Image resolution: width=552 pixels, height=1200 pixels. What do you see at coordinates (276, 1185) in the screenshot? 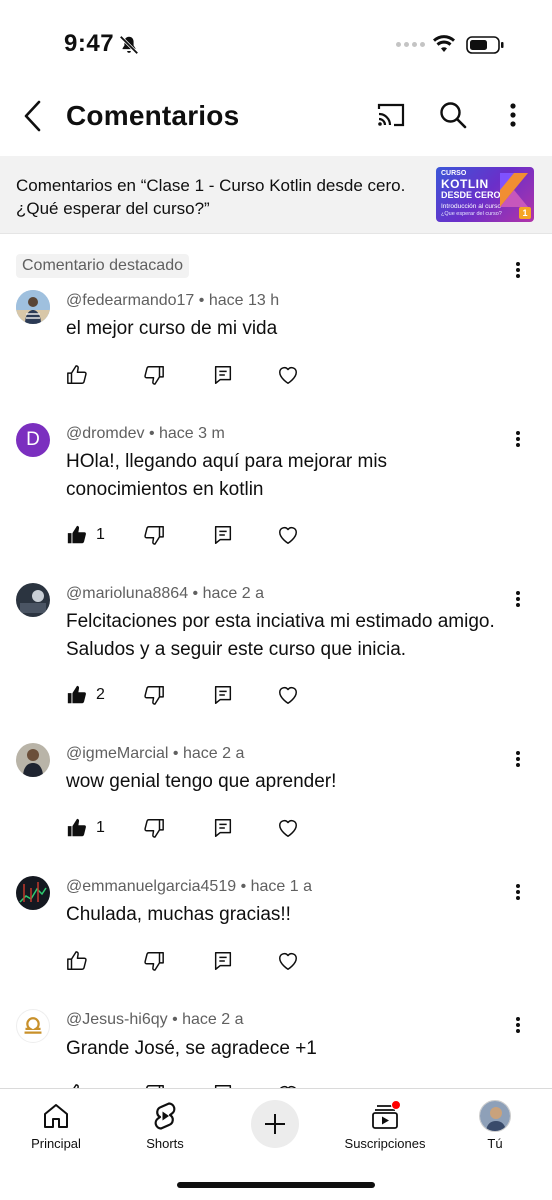
I see `home-indicator` at bounding box center [276, 1185].